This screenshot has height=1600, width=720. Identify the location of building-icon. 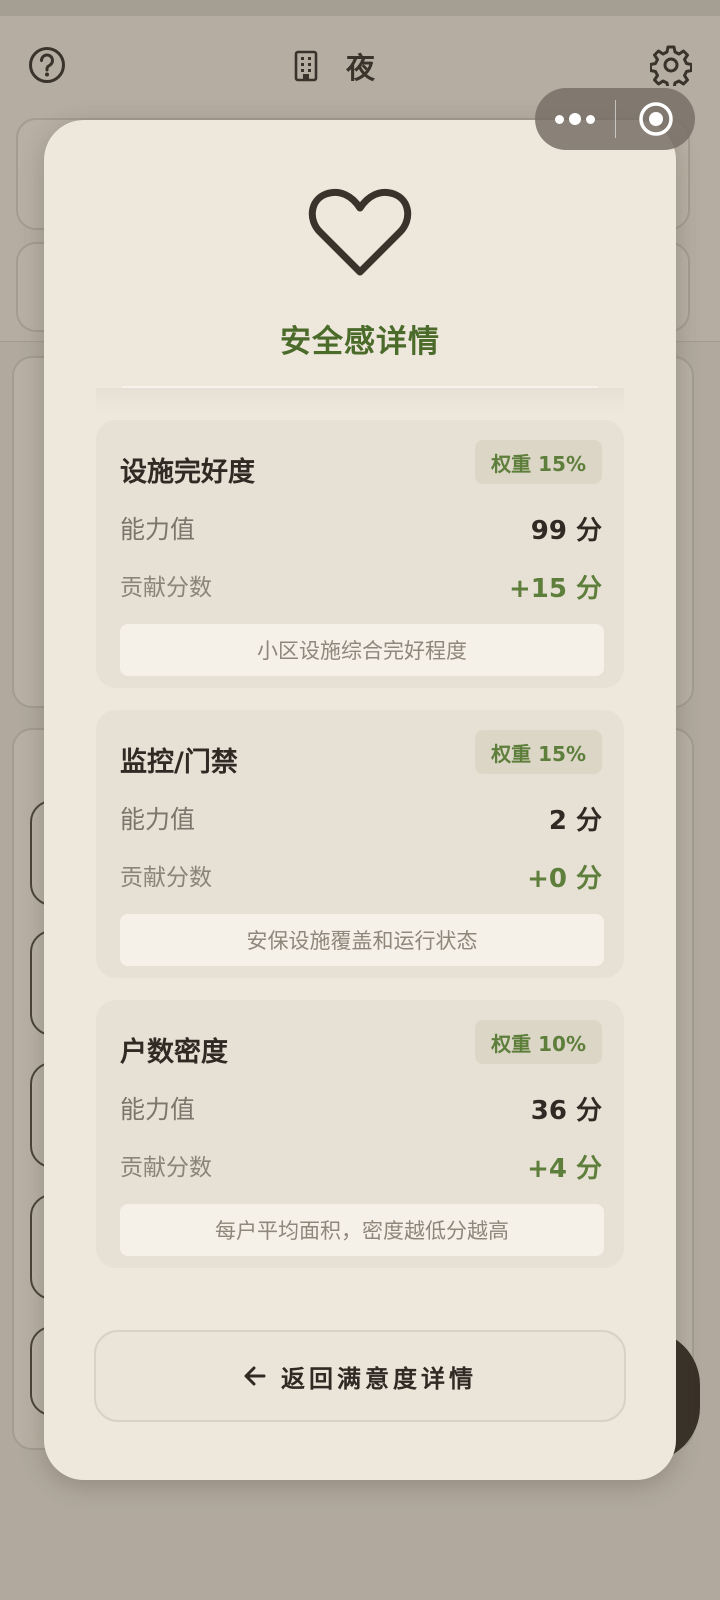
(306, 66).